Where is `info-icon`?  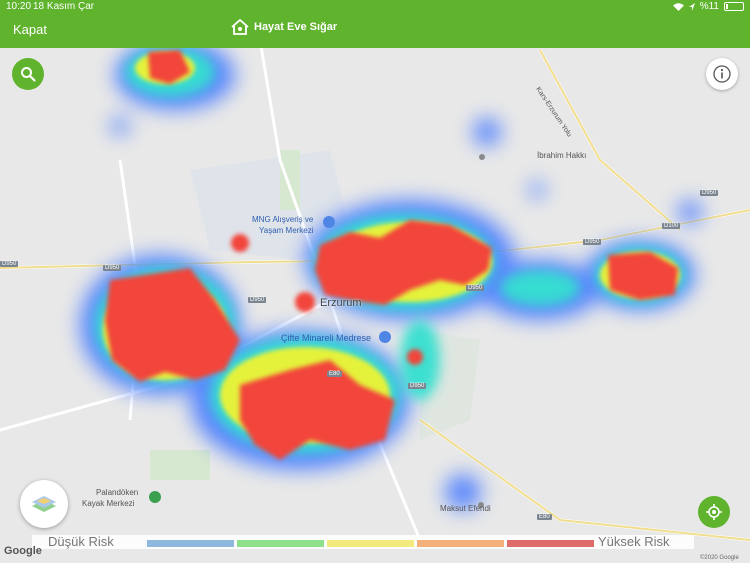 info-icon is located at coordinates (722, 74).